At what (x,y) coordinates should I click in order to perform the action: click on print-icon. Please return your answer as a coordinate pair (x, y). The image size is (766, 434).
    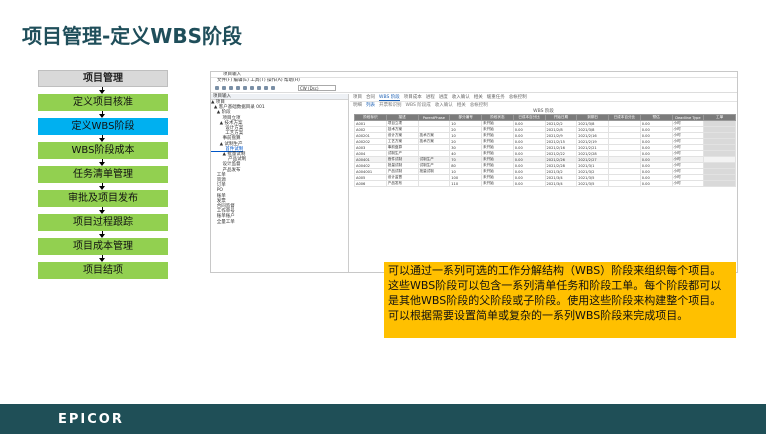
    Looking at the image, I should click on (252, 88).